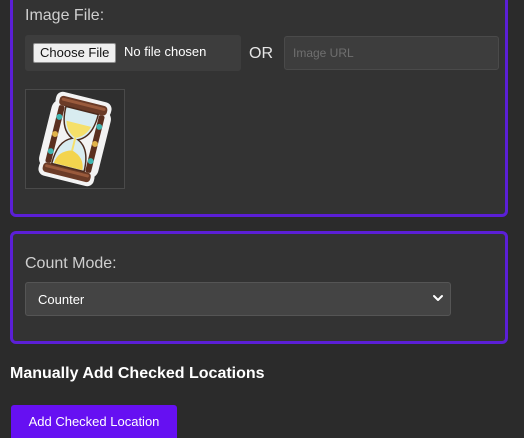 The width and height of the screenshot is (524, 438). Describe the element at coordinates (75, 53) in the screenshot. I see `choose-file-button: Choose File` at that location.